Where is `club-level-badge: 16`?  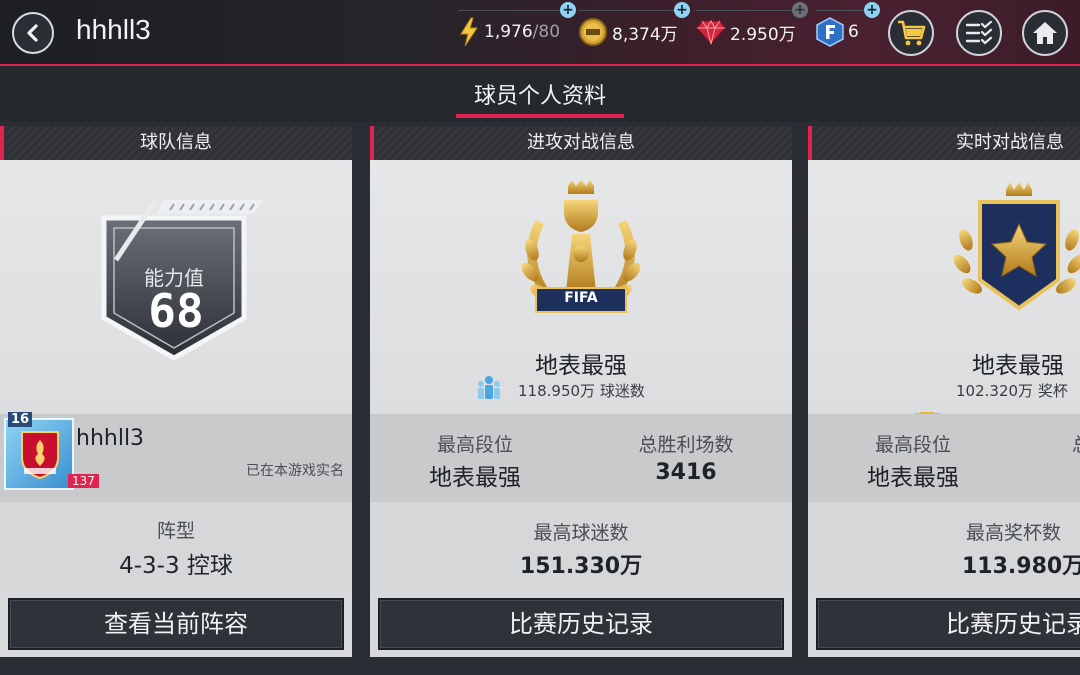 club-level-badge: 16 is located at coordinates (20, 419).